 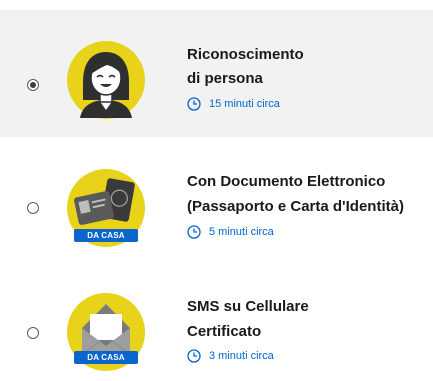 What do you see at coordinates (106, 332) in the screenshot?
I see `sms-illustration: DA CASA` at bounding box center [106, 332].